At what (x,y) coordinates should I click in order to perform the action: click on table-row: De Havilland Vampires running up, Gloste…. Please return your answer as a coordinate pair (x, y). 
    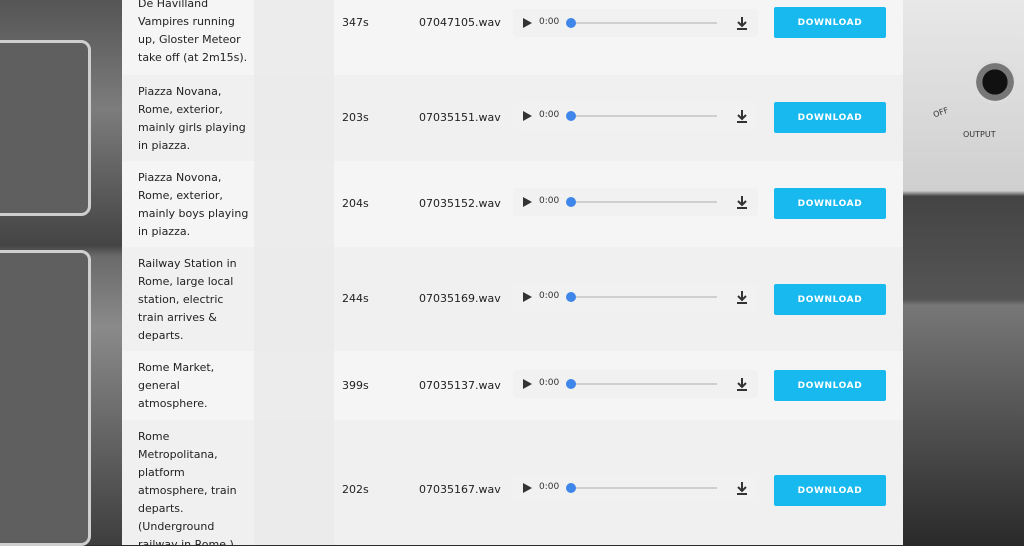
    Looking at the image, I should click on (512, 38).